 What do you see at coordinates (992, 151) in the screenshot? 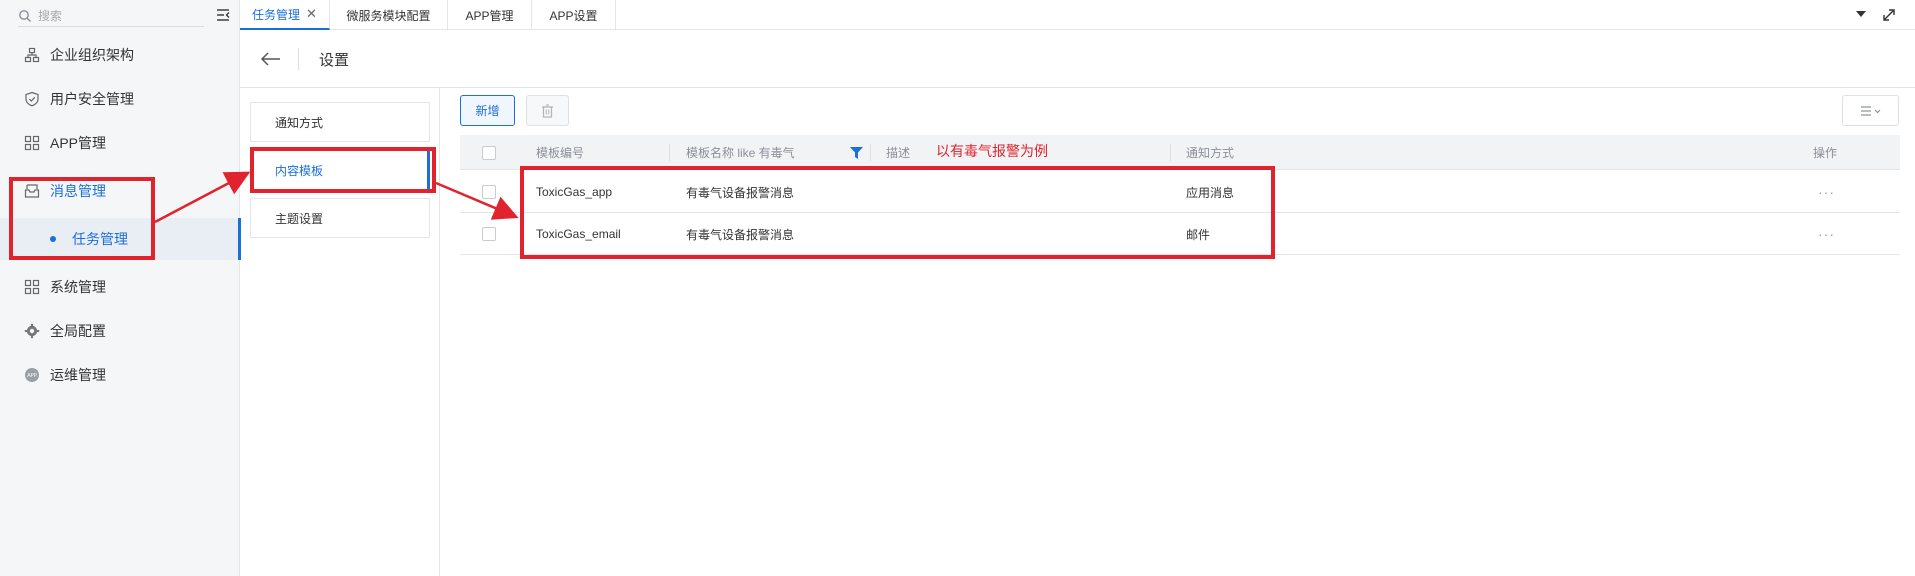
I see `annotation-note: 以有毒气报警为例` at bounding box center [992, 151].